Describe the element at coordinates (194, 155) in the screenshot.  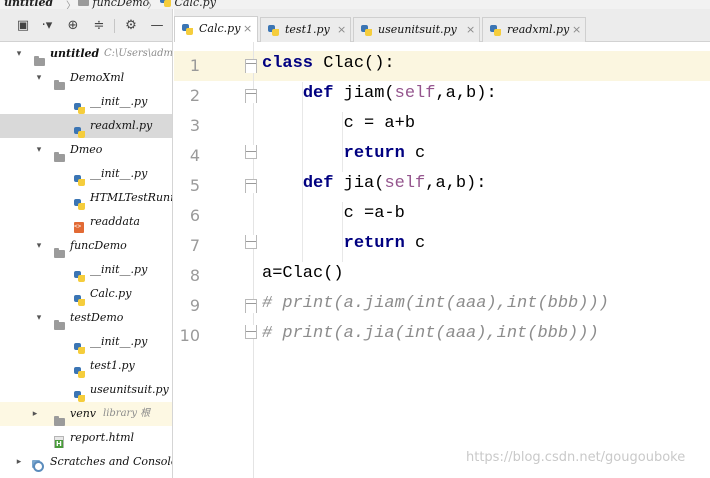
I see `line-number: 4` at that location.